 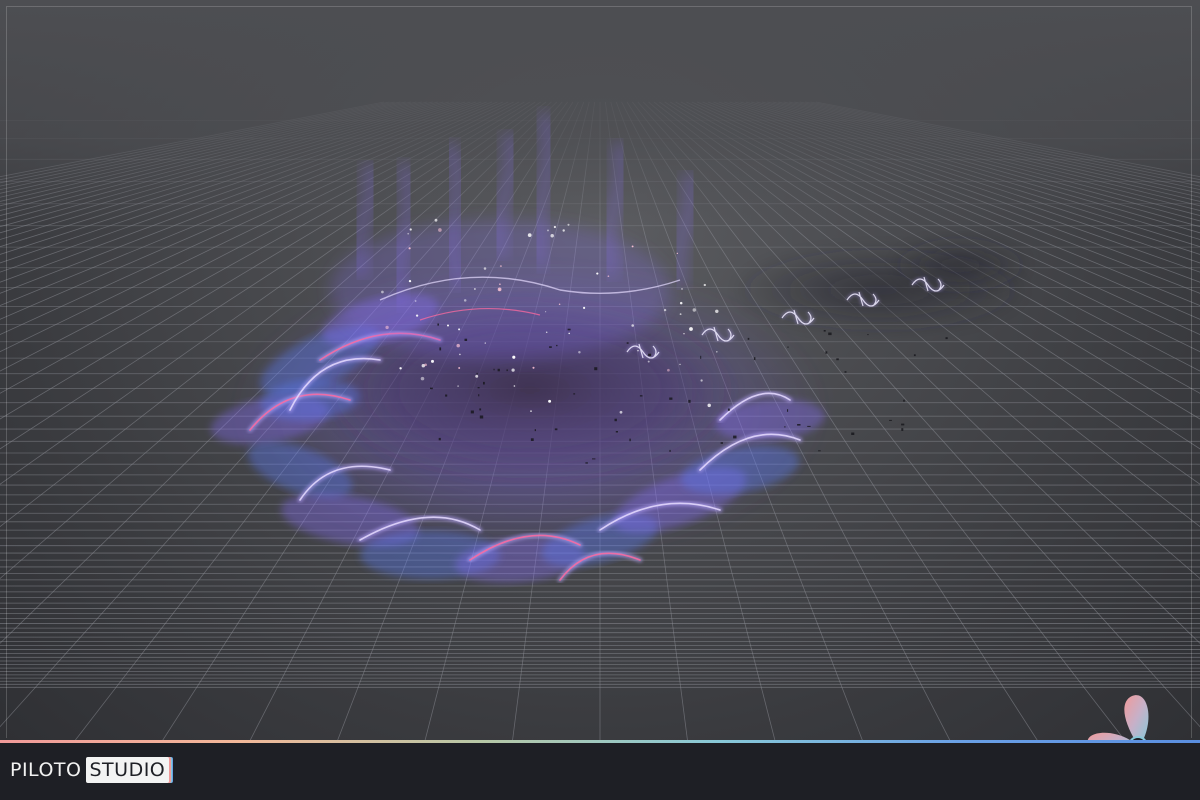 What do you see at coordinates (1136, 718) in the screenshot?
I see `logo-blade-top` at bounding box center [1136, 718].